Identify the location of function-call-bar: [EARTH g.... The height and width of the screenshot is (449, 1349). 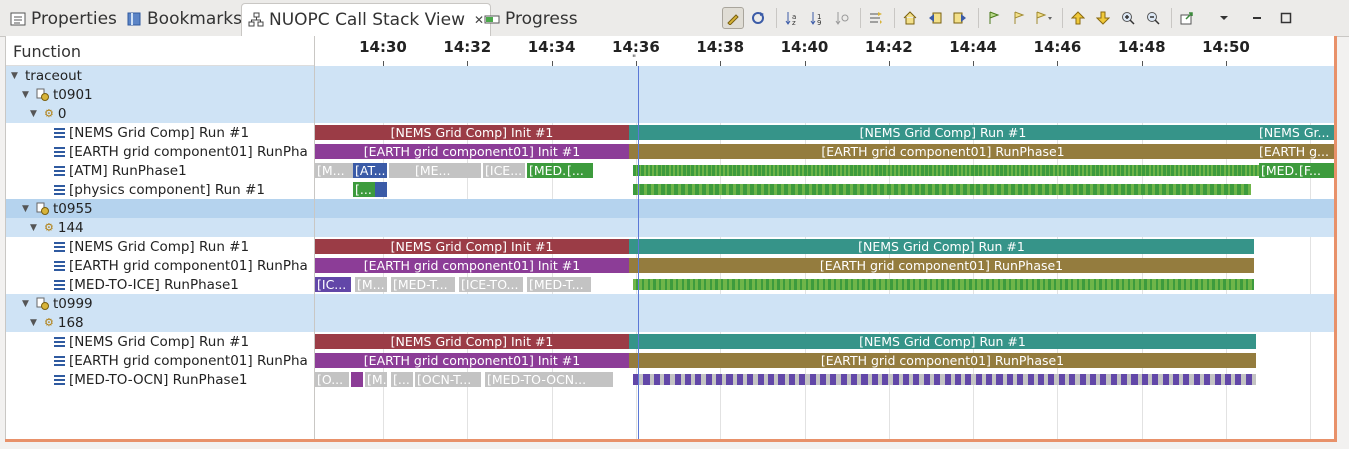
(1296, 151).